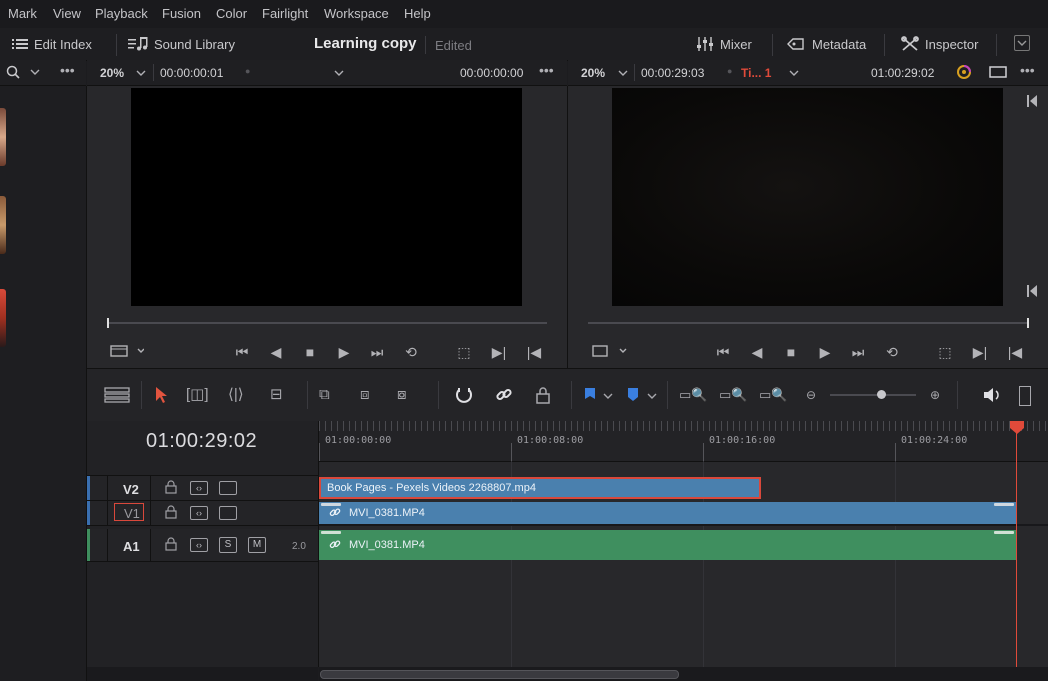 The width and height of the screenshot is (1048, 681). I want to click on dynamic-trim-icon: ⟨|⟩, so click(236, 395).